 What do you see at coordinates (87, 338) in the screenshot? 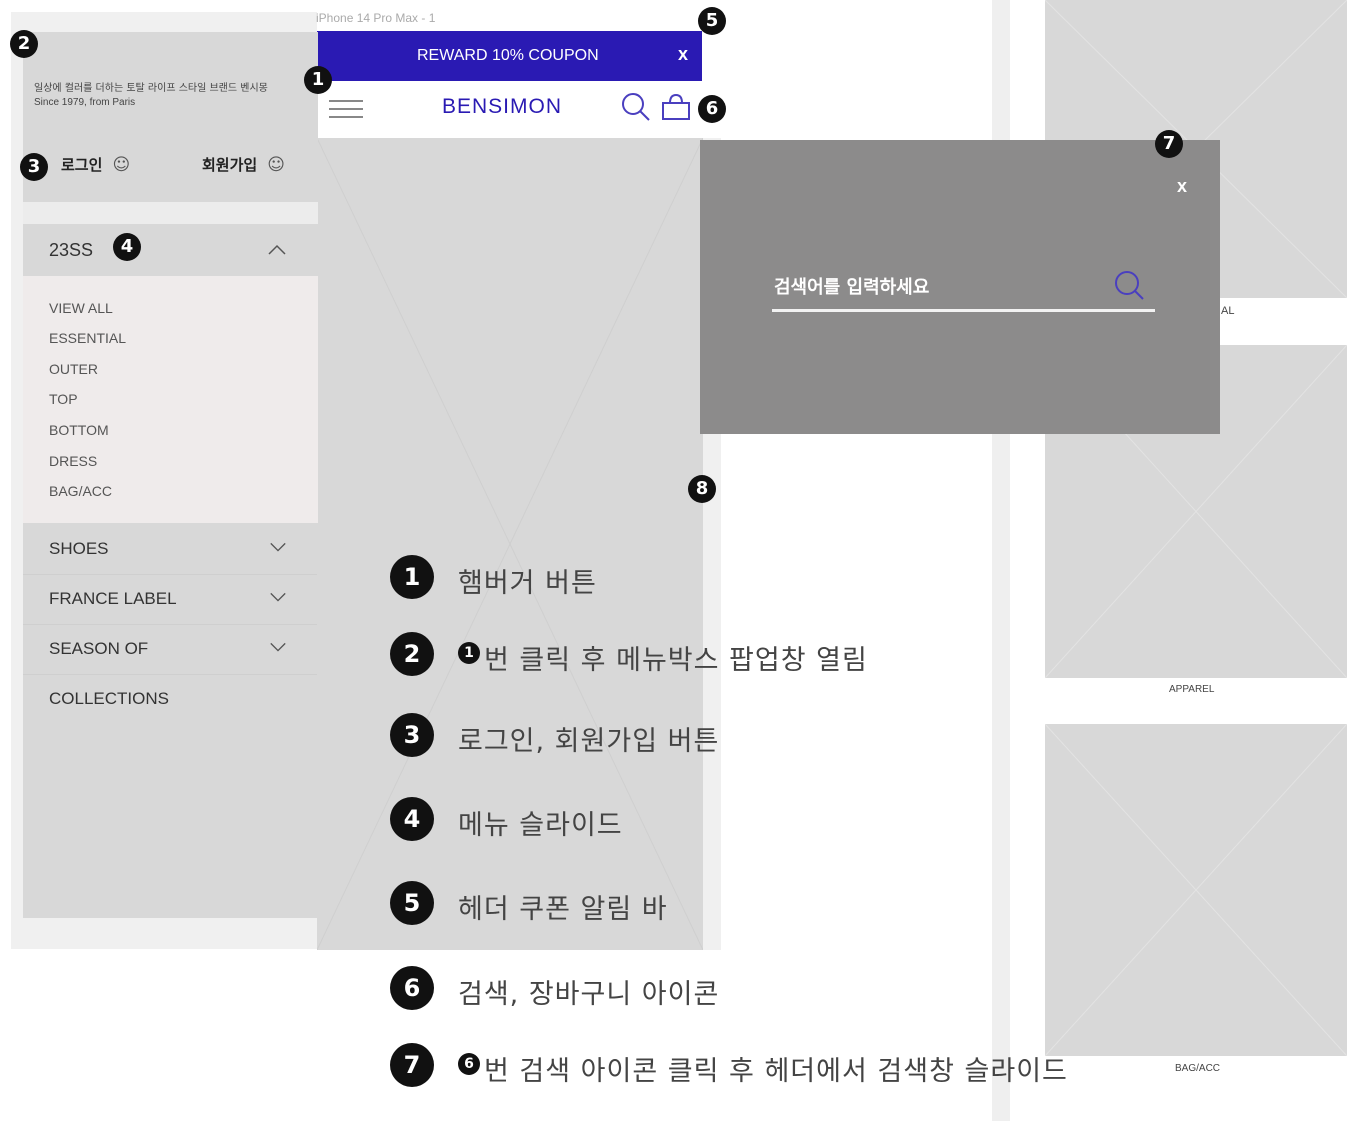
I see `submenu-item: ESSENTIAL` at bounding box center [87, 338].